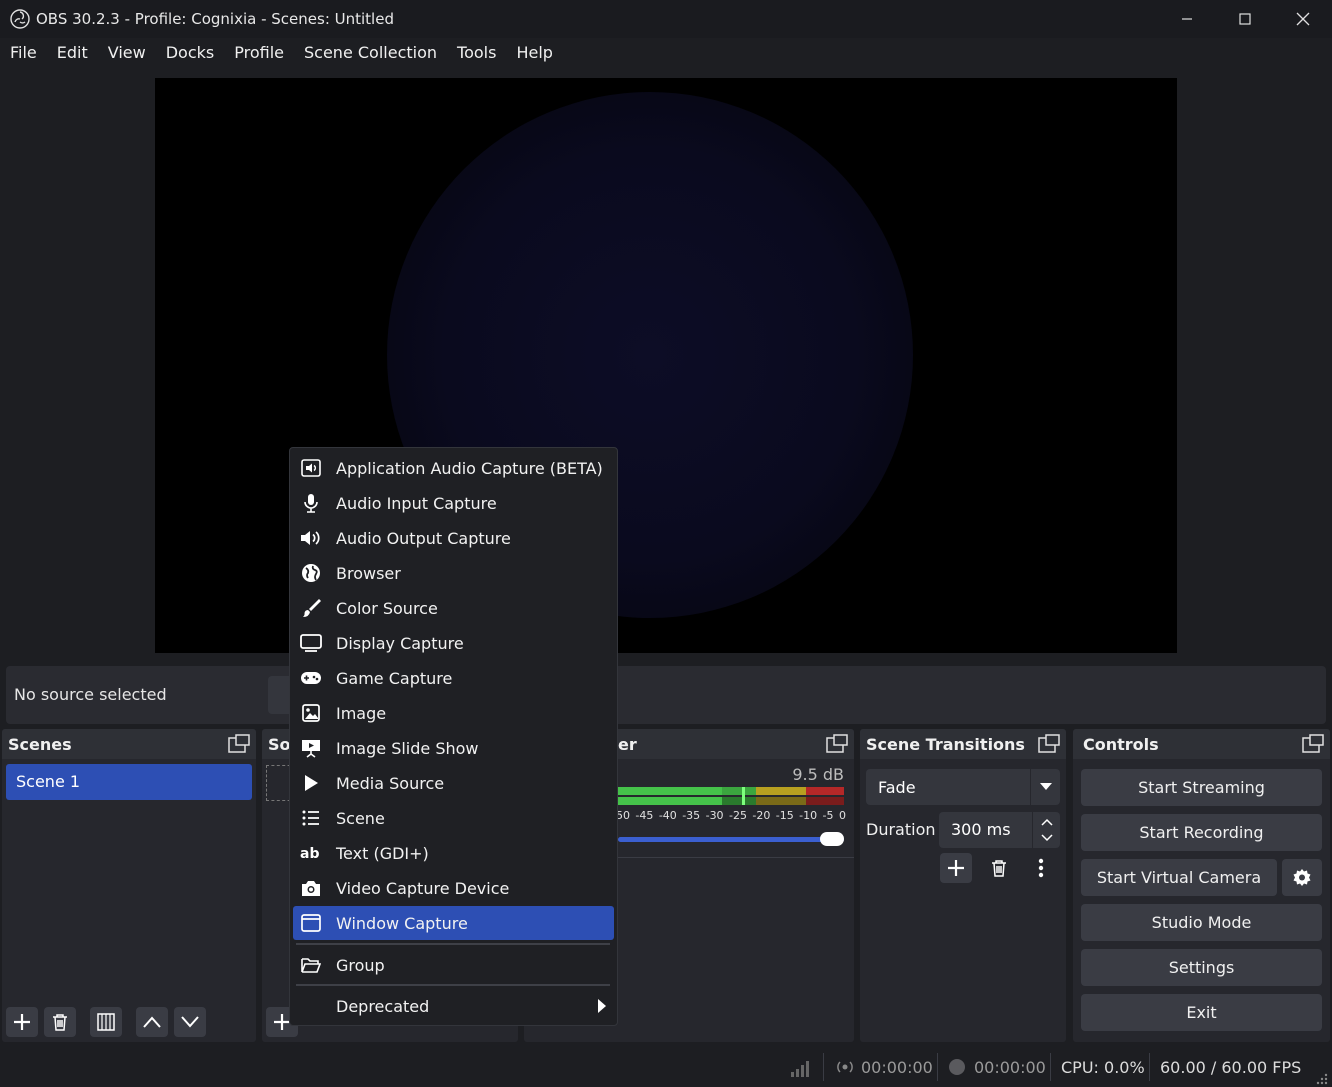  Describe the element at coordinates (400, 643) in the screenshot. I see `menu-item-label: Display Capture` at that location.